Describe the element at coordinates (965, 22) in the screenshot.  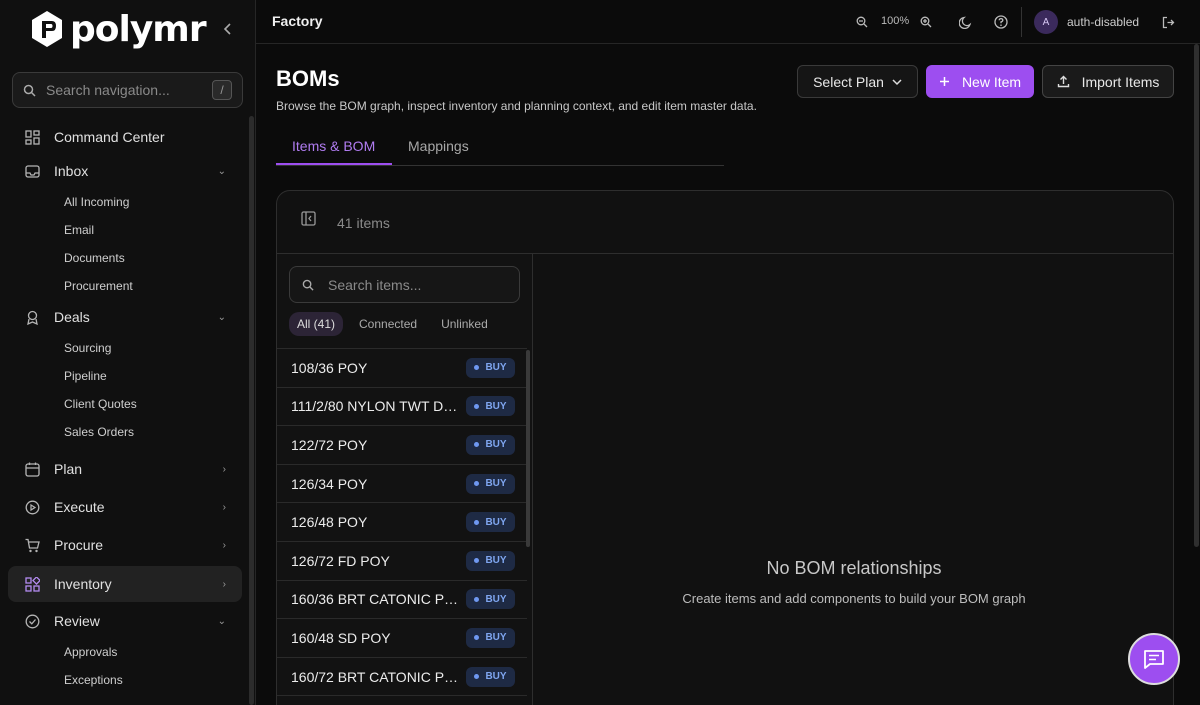
I see `moon-icon` at that location.